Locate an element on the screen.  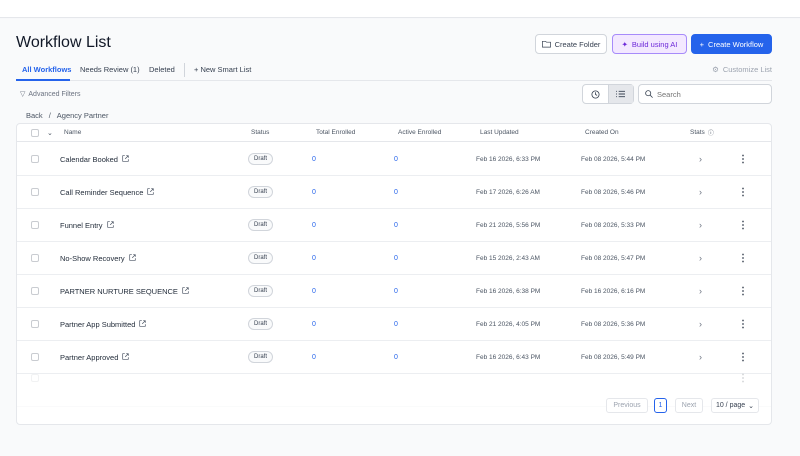
last-updated-value: Feb 15 2026, 2:43 AM is located at coordinates (508, 258).